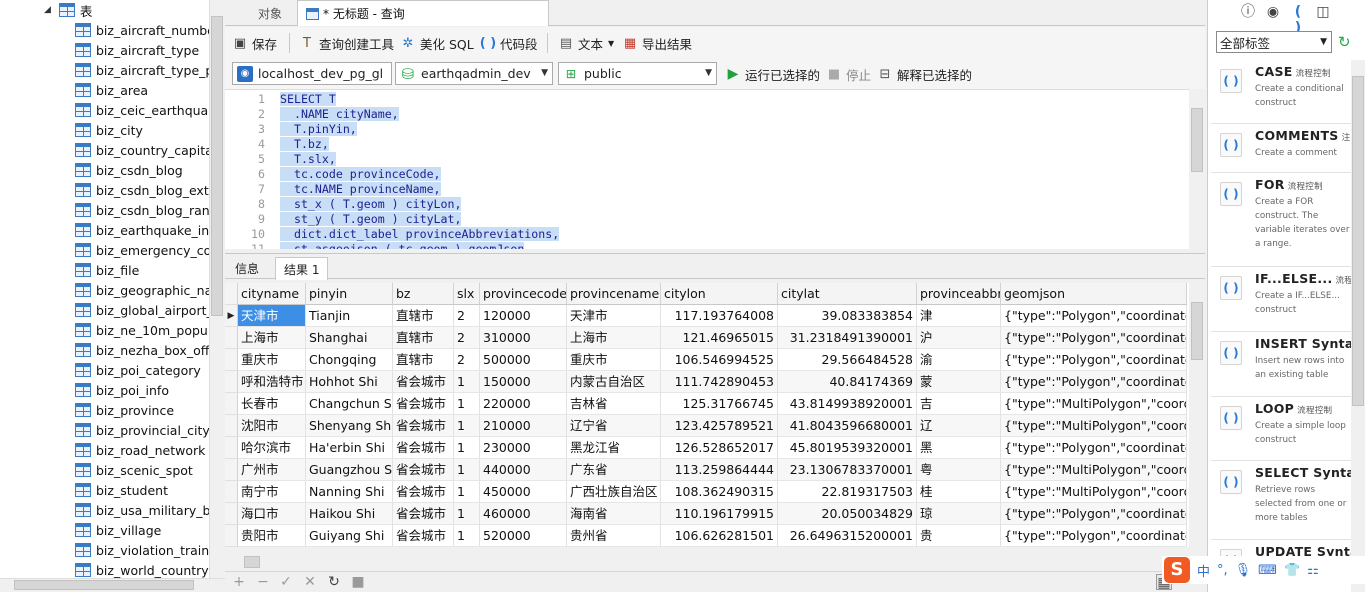 This screenshot has height=592, width=1365. Describe the element at coordinates (272, 338) in the screenshot. I see `table-cell: 上海市` at that location.